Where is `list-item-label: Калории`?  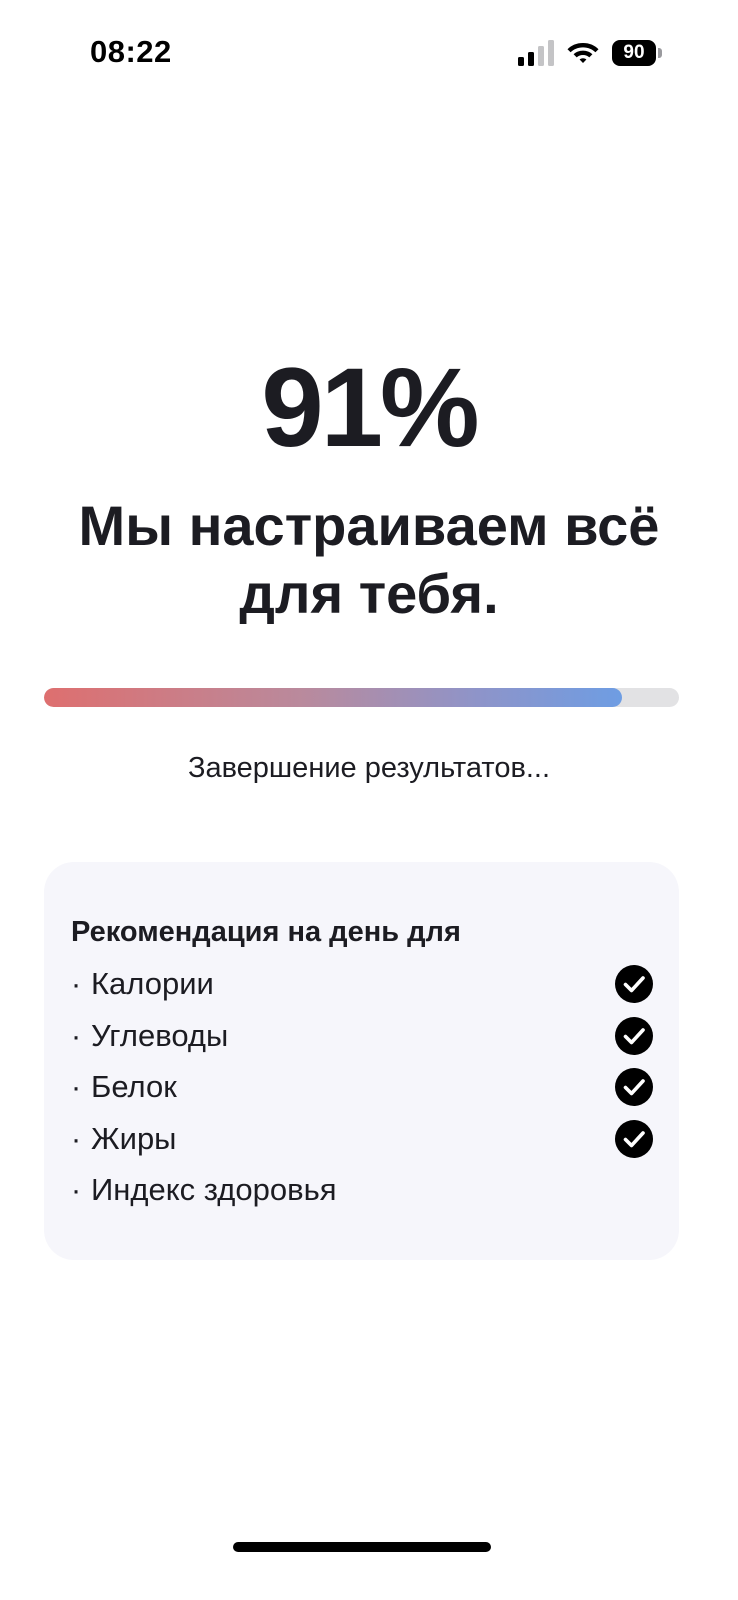 list-item-label: Калории is located at coordinates (152, 983).